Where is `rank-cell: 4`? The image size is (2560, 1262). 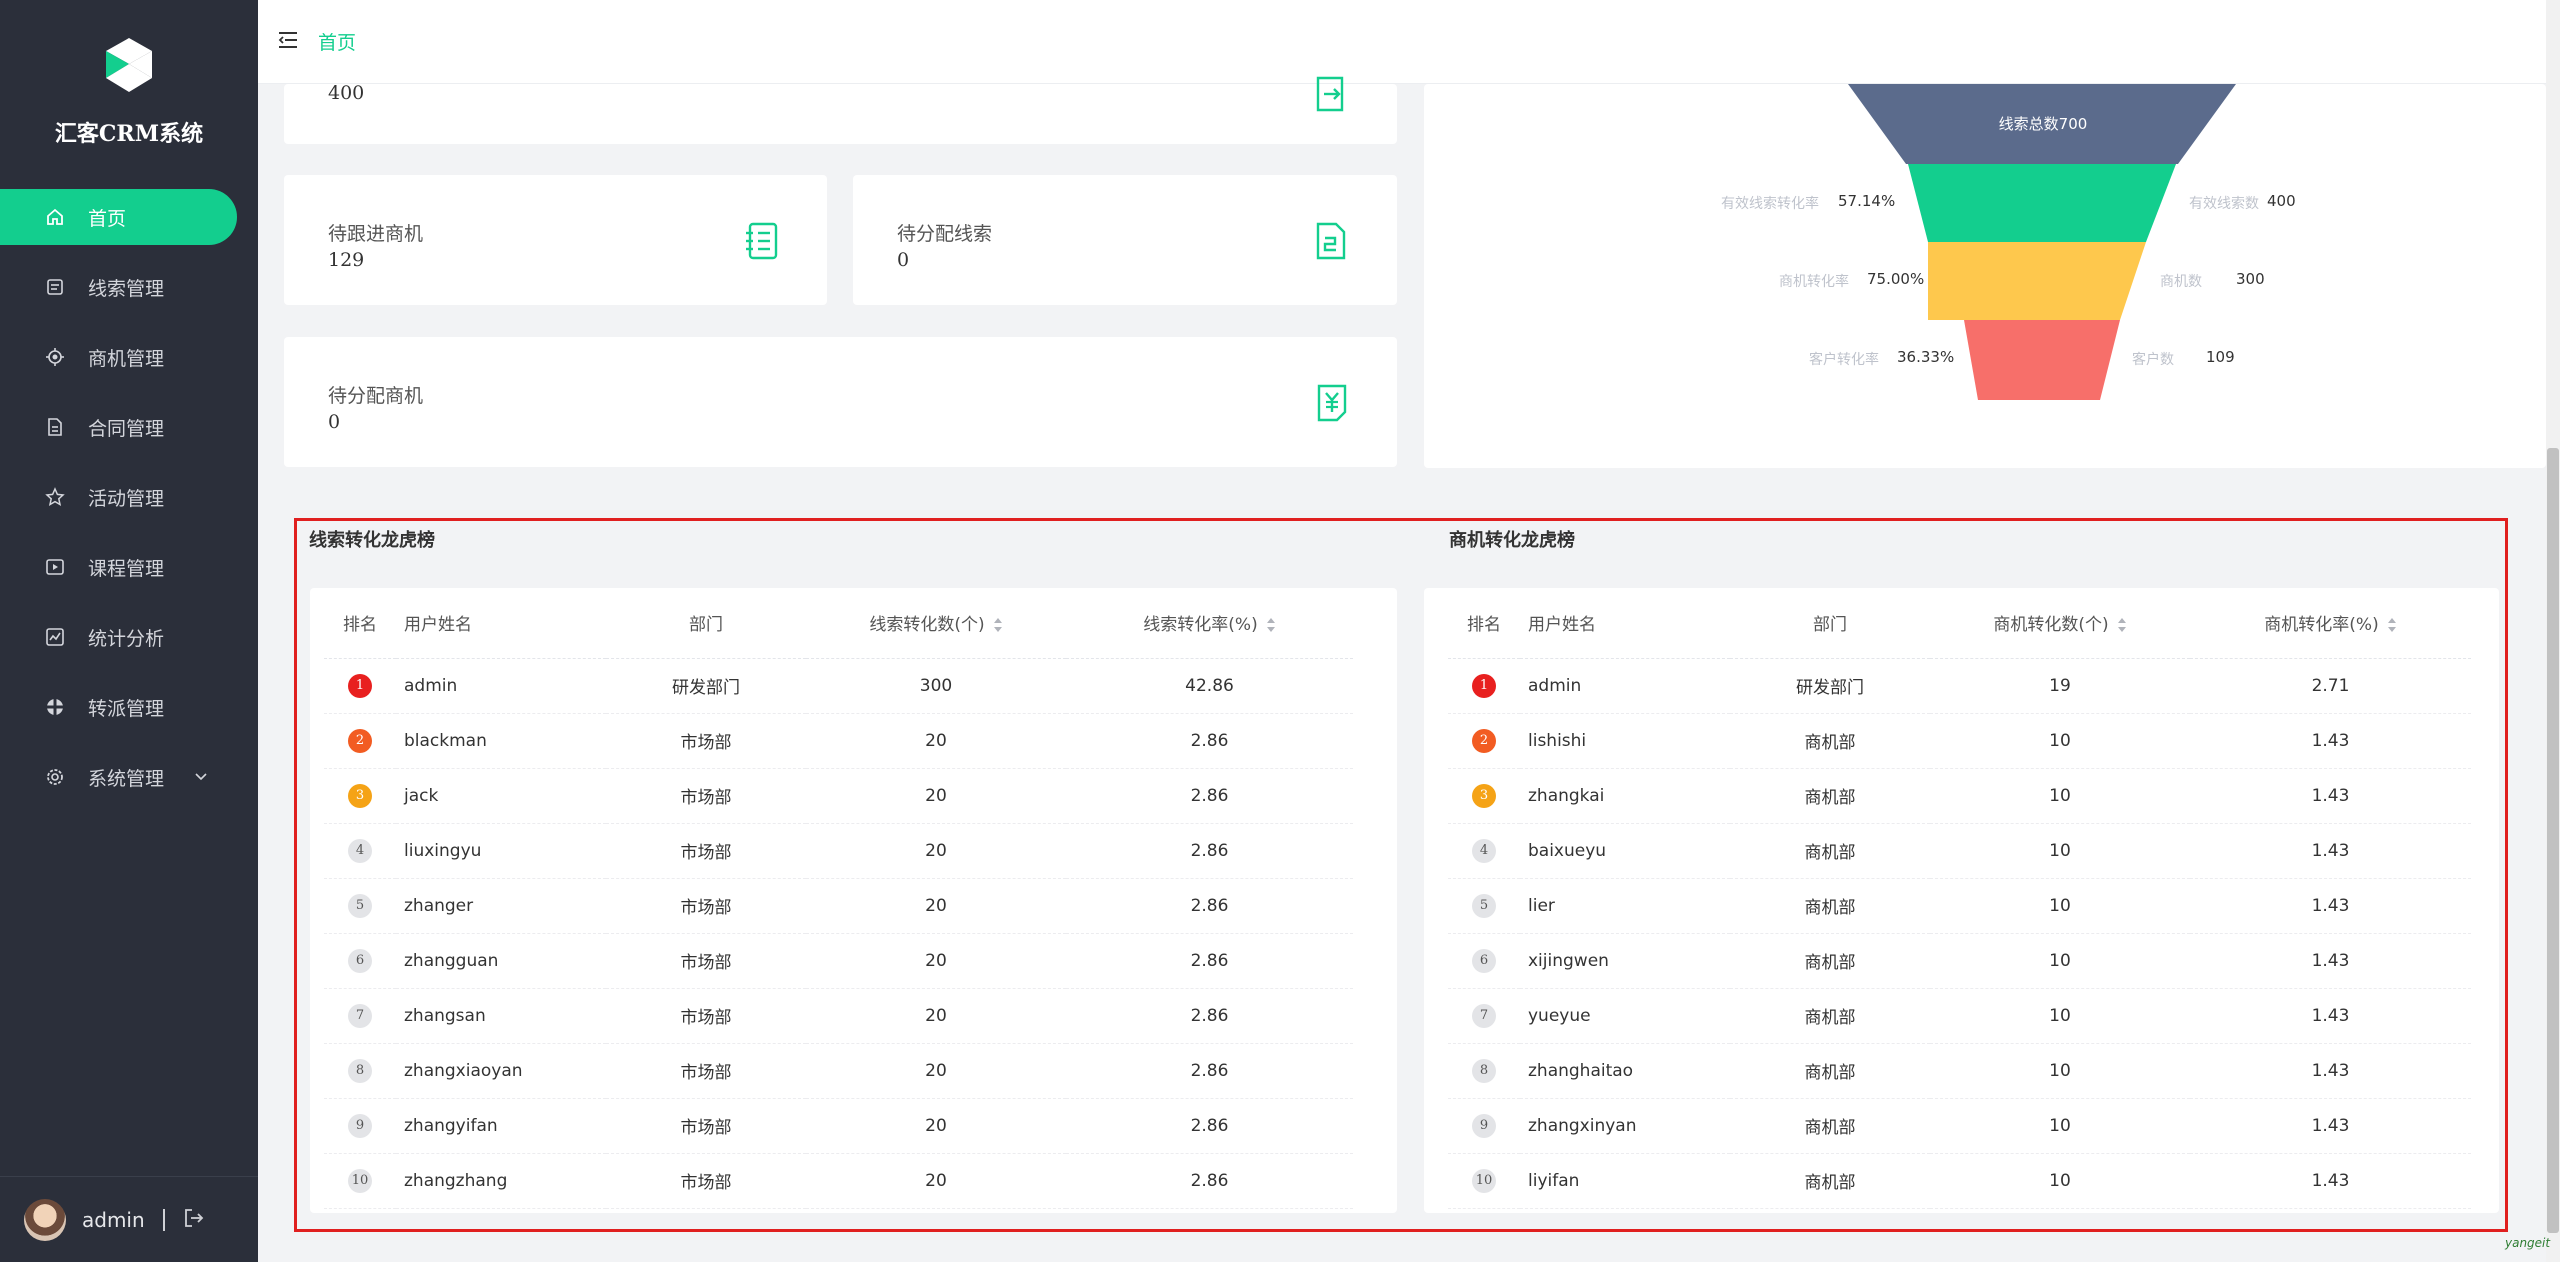
rank-cell: 4 is located at coordinates (1484, 851).